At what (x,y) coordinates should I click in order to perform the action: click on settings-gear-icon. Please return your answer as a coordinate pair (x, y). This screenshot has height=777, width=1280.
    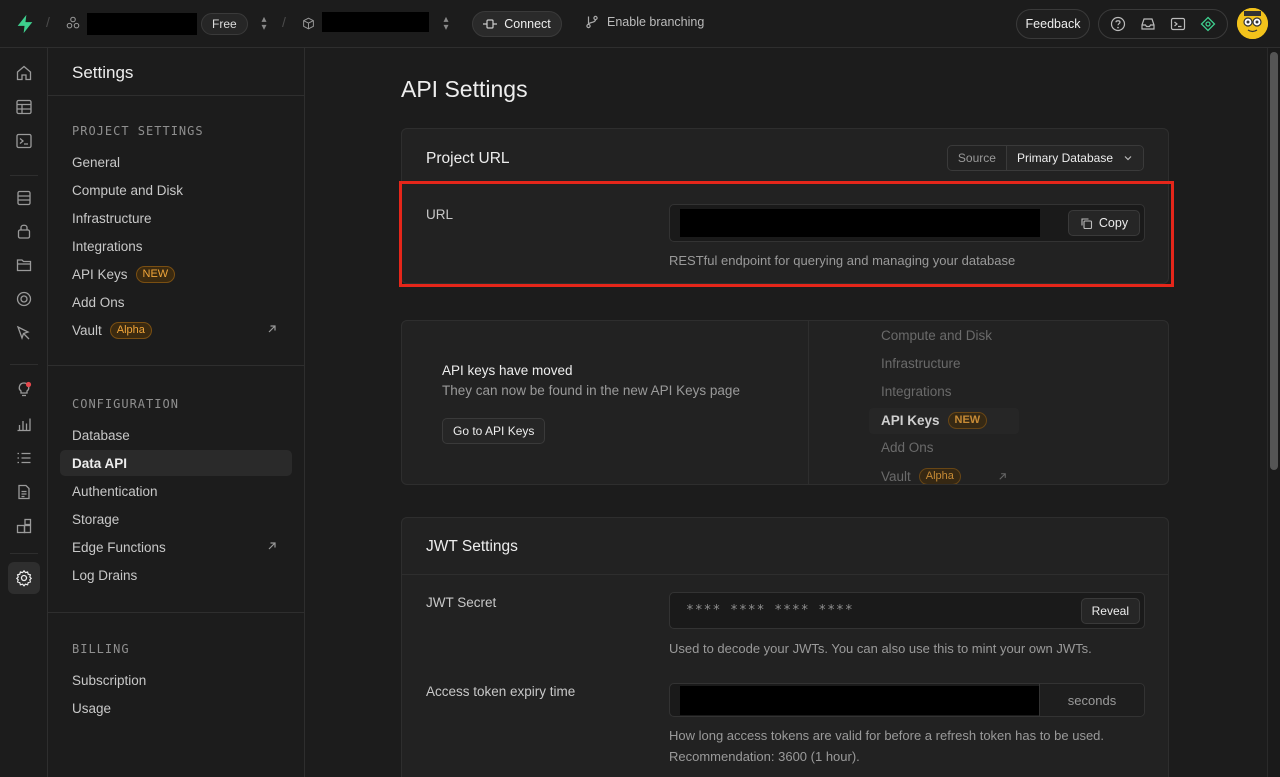
    Looking at the image, I should click on (24, 578).